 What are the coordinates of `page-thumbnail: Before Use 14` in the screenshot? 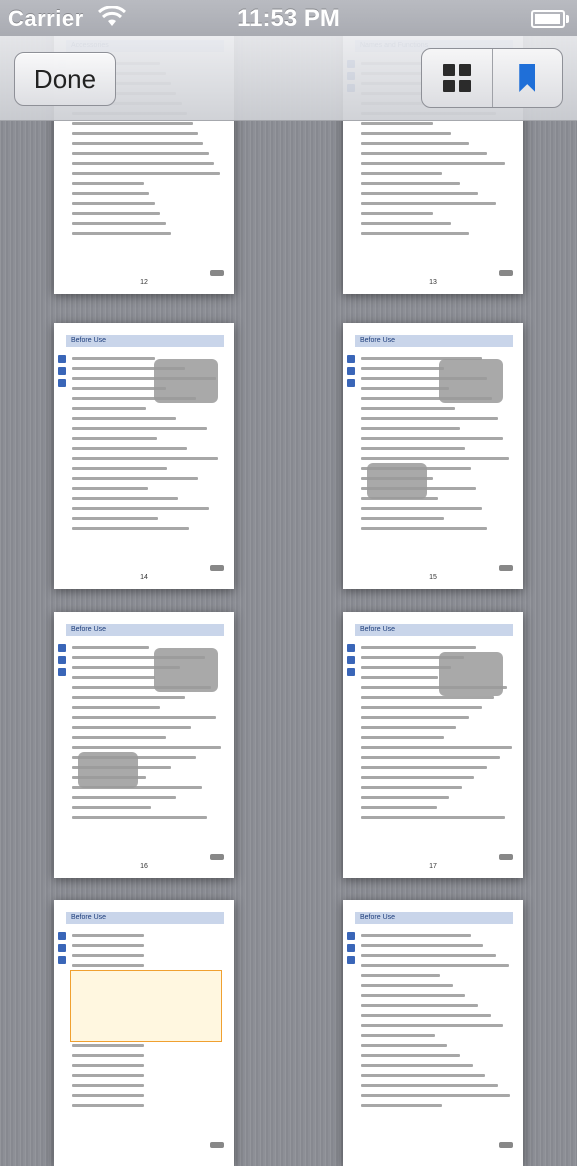 It's located at (144, 456).